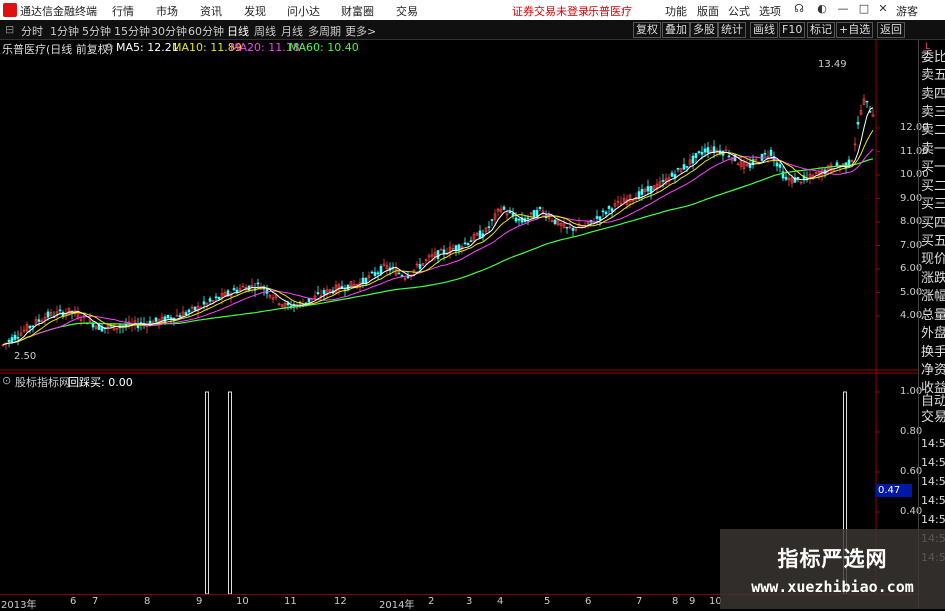  Describe the element at coordinates (855, 30) in the screenshot. I see `add-watchlist-button: +自选` at that location.